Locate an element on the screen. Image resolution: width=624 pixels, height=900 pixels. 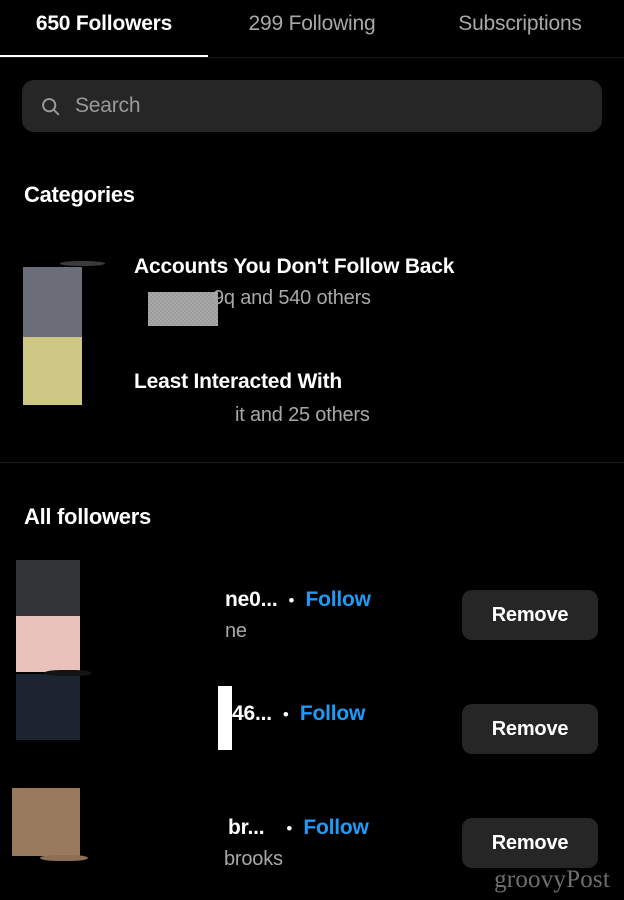
category-title: Least Interacted With is located at coordinates (238, 381).